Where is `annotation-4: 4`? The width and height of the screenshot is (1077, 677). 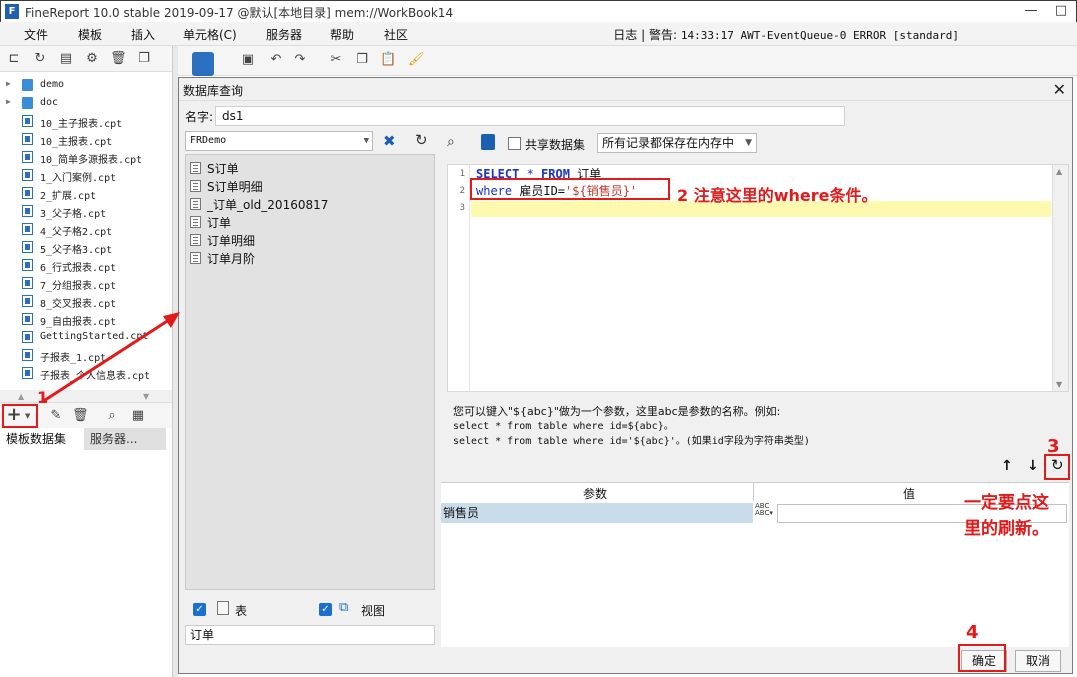
annotation-4: 4 is located at coordinates (972, 632).